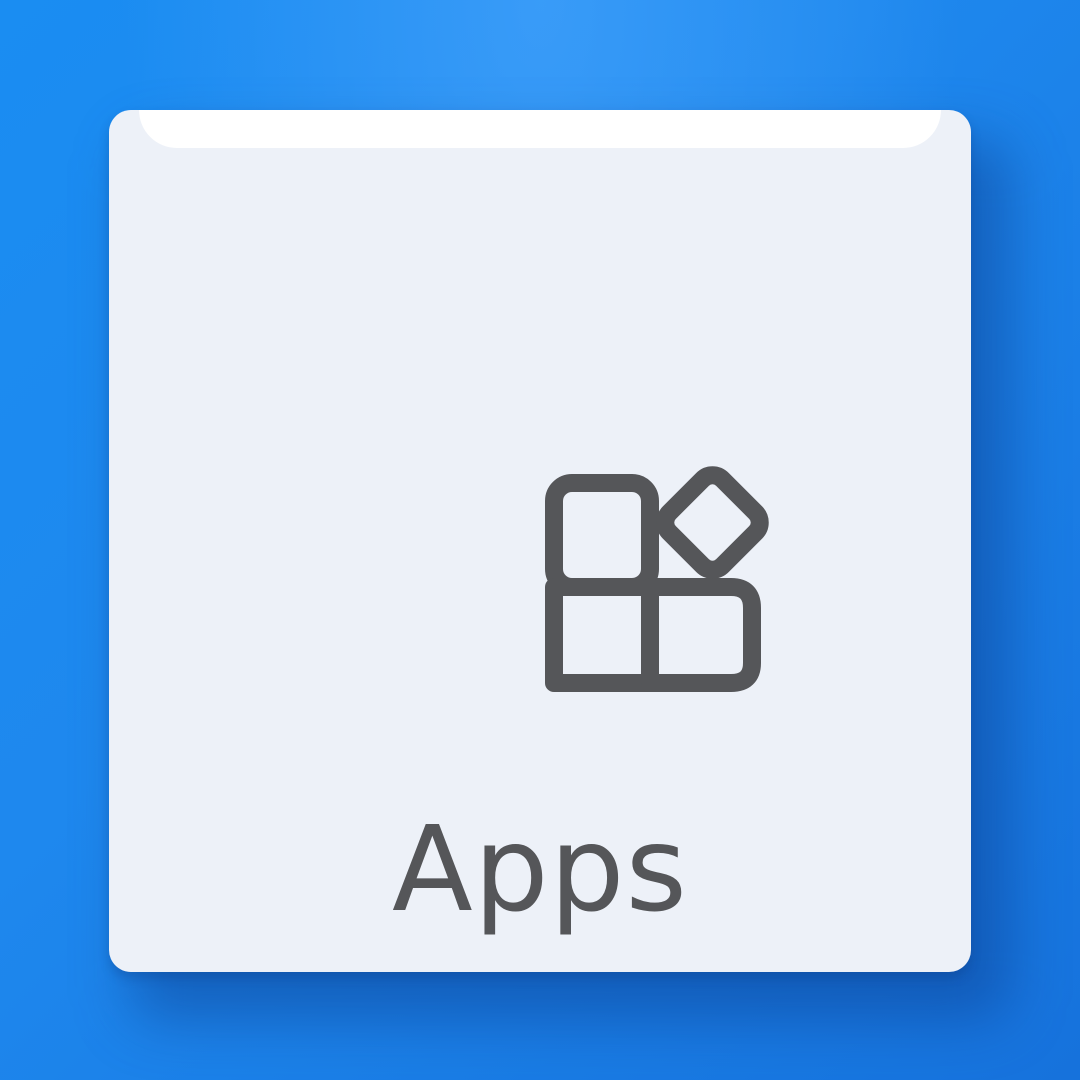 Image resolution: width=1080 pixels, height=1080 pixels. Describe the element at coordinates (660, 575) in the screenshot. I see `apps-icon` at that location.